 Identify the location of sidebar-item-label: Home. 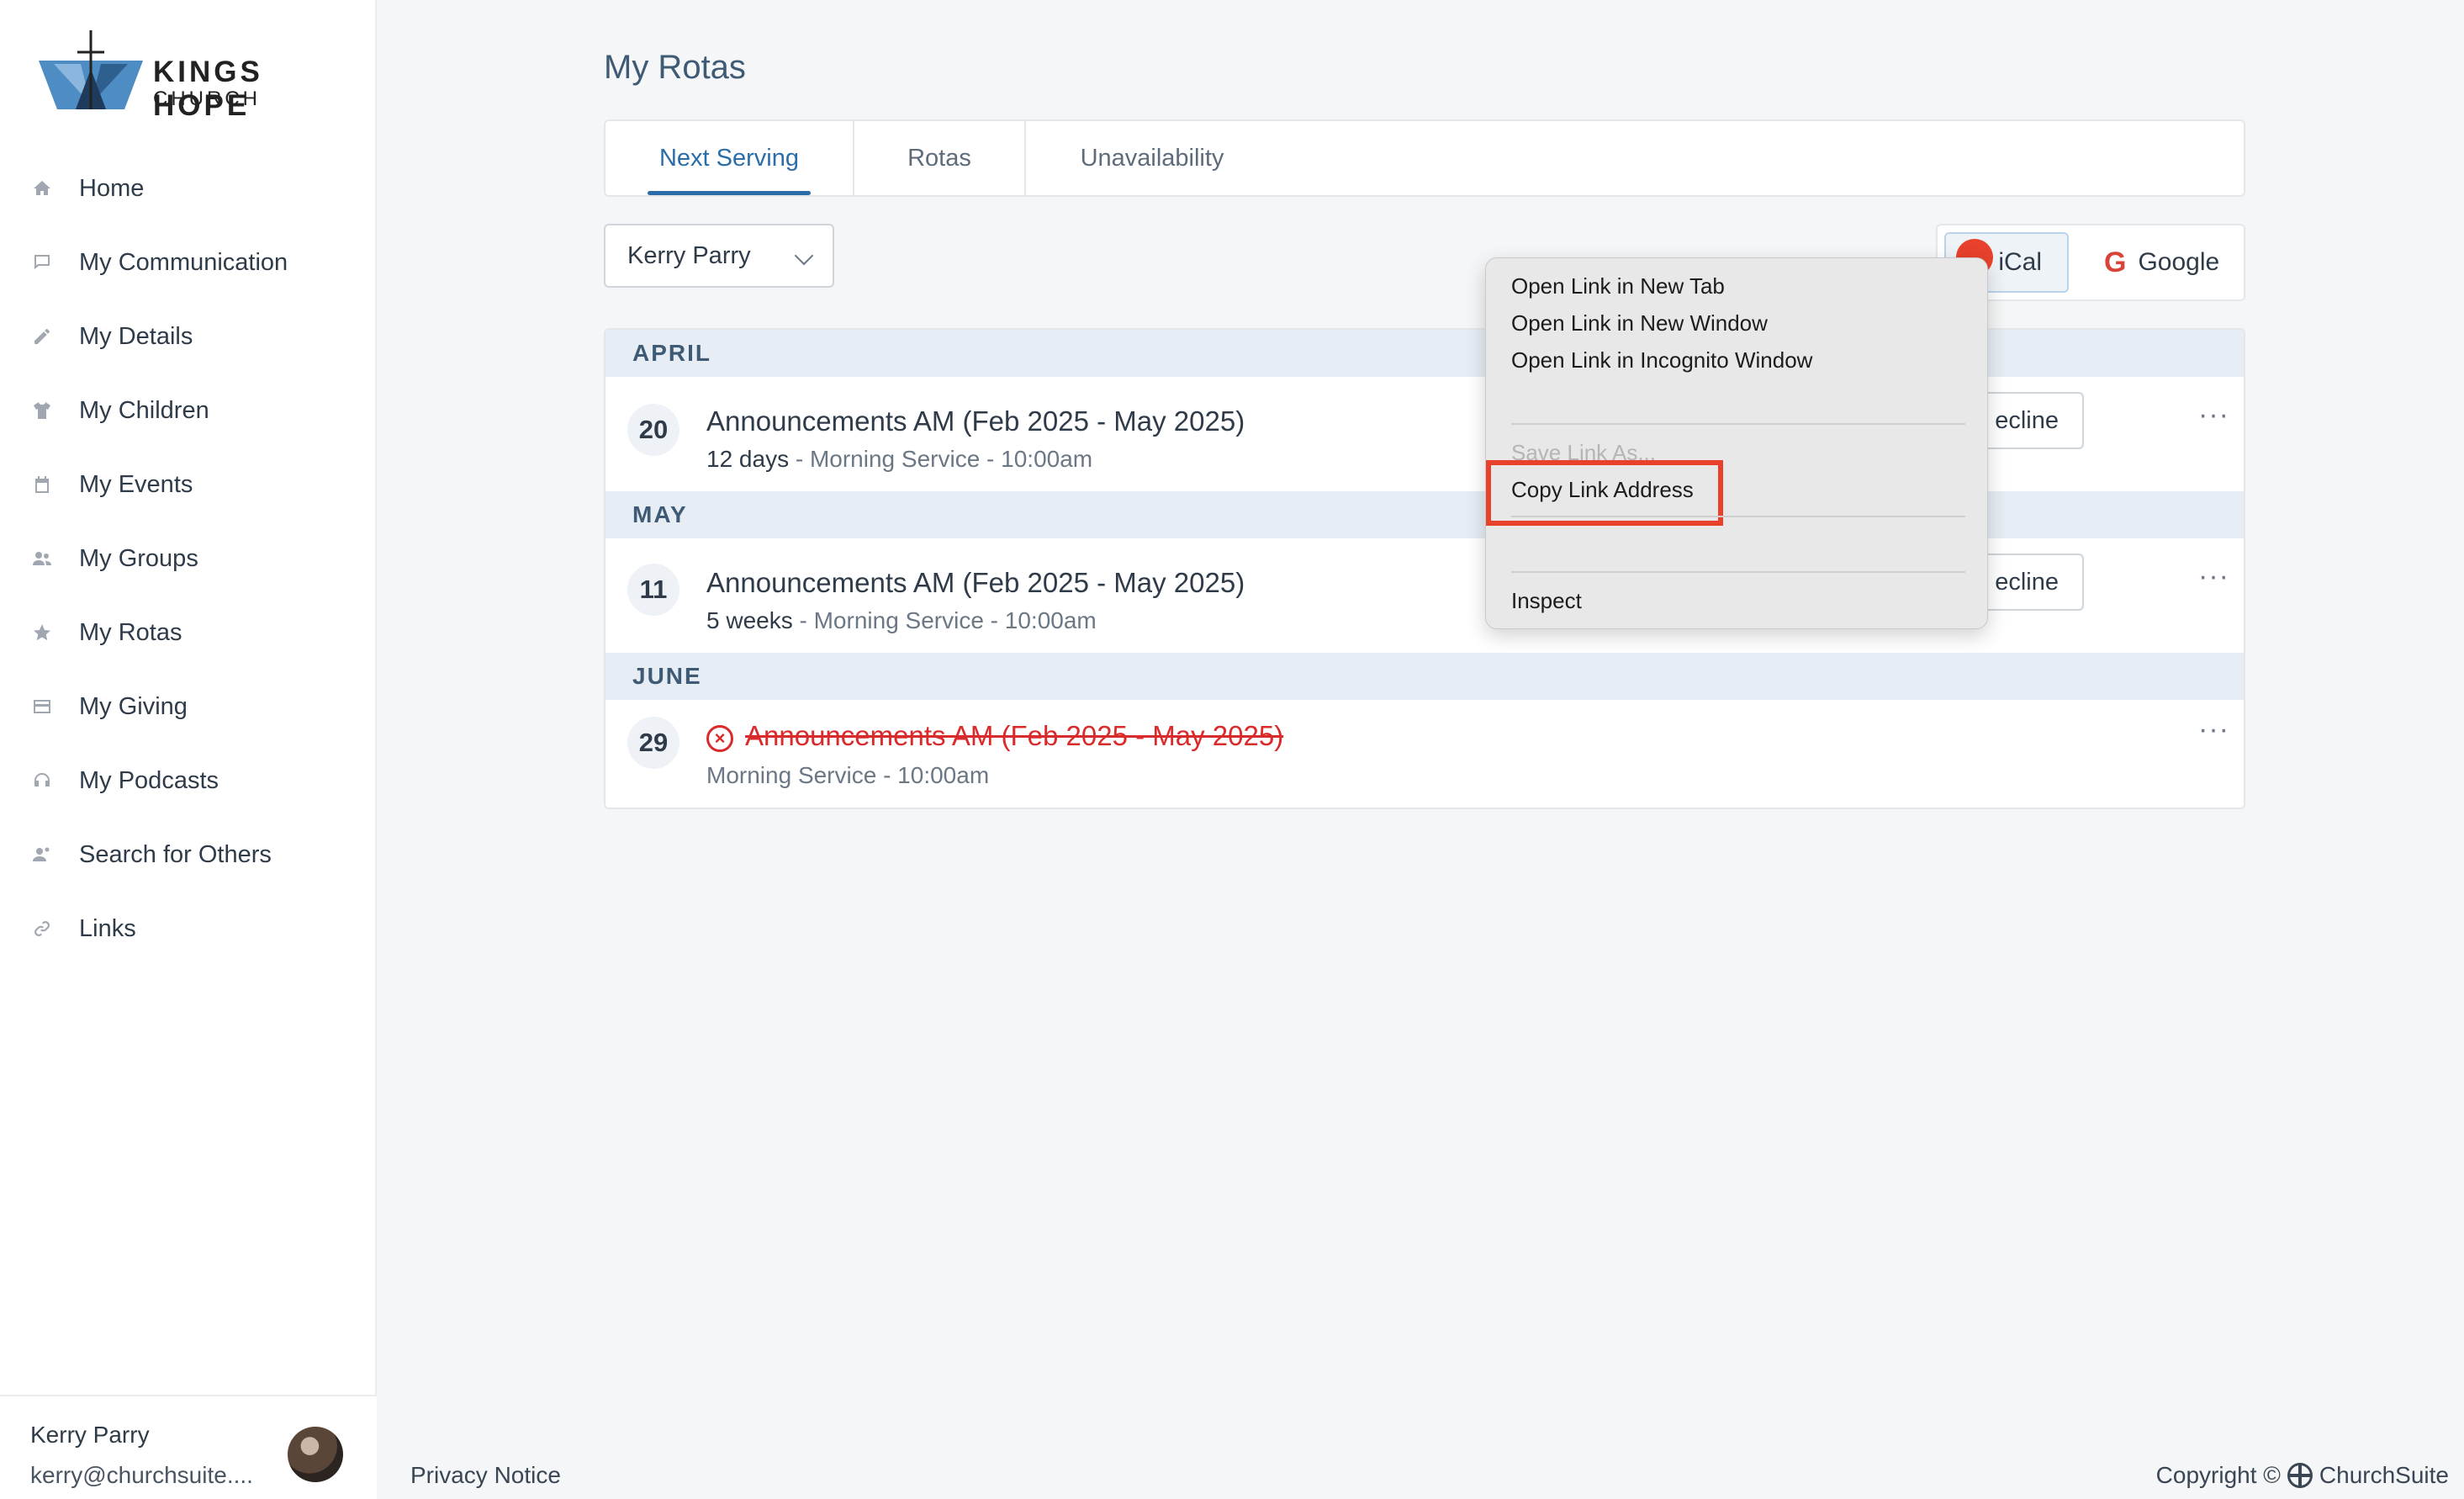
(112, 188).